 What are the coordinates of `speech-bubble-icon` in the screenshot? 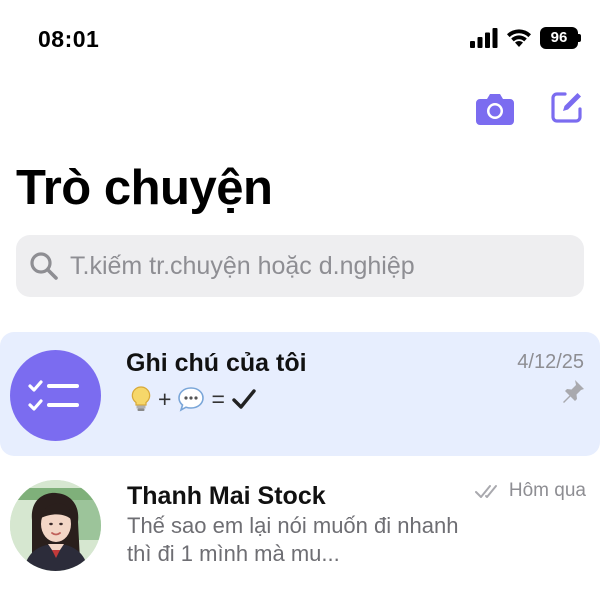 It's located at (191, 399).